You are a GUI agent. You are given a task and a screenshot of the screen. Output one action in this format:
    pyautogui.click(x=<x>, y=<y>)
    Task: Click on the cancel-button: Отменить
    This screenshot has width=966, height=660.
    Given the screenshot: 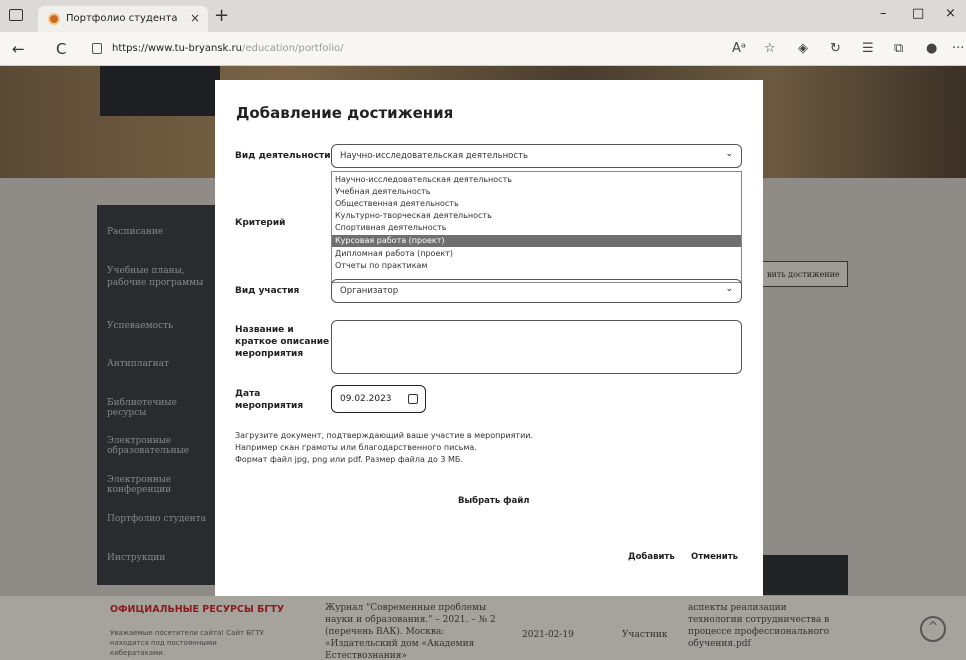 What is the action you would take?
    pyautogui.click(x=714, y=557)
    